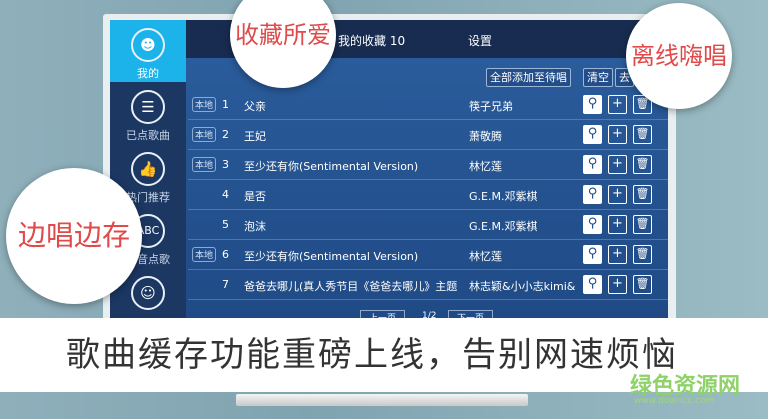 The width and height of the screenshot is (768, 419). What do you see at coordinates (225, 164) in the screenshot?
I see `song-number: 3` at bounding box center [225, 164].